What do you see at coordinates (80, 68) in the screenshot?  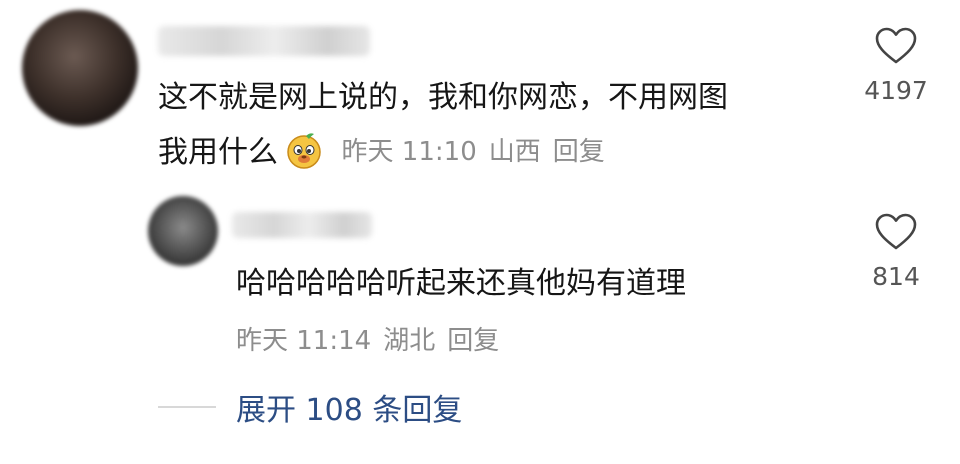 I see `avatar` at bounding box center [80, 68].